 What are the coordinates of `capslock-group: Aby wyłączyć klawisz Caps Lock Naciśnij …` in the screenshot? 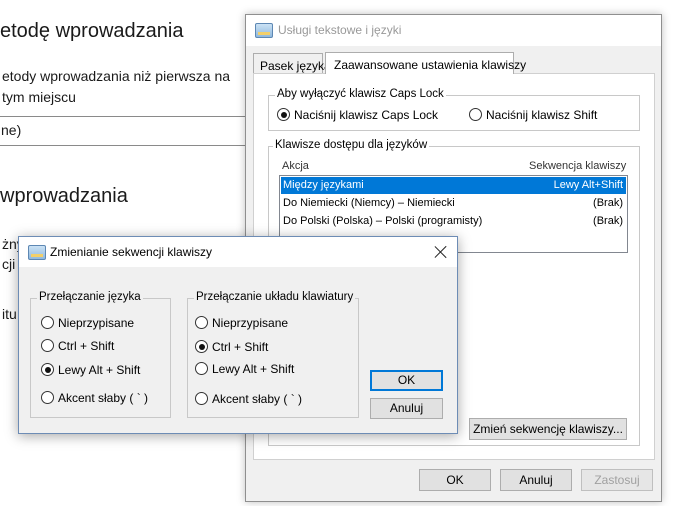 It's located at (454, 109).